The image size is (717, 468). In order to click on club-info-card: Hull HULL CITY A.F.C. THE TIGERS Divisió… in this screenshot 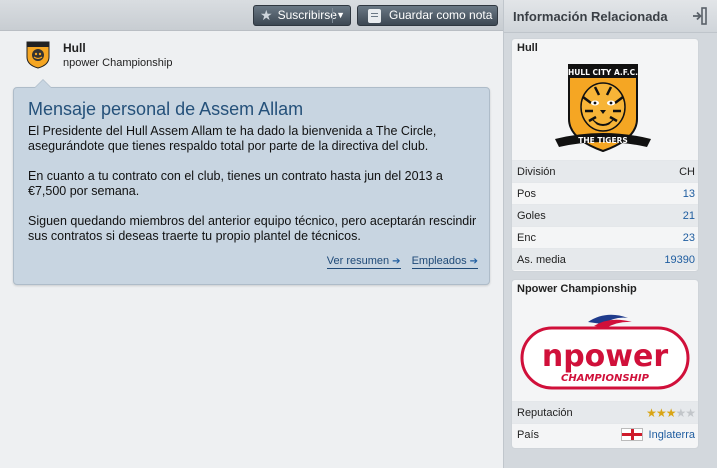, I will do `click(605, 155)`.